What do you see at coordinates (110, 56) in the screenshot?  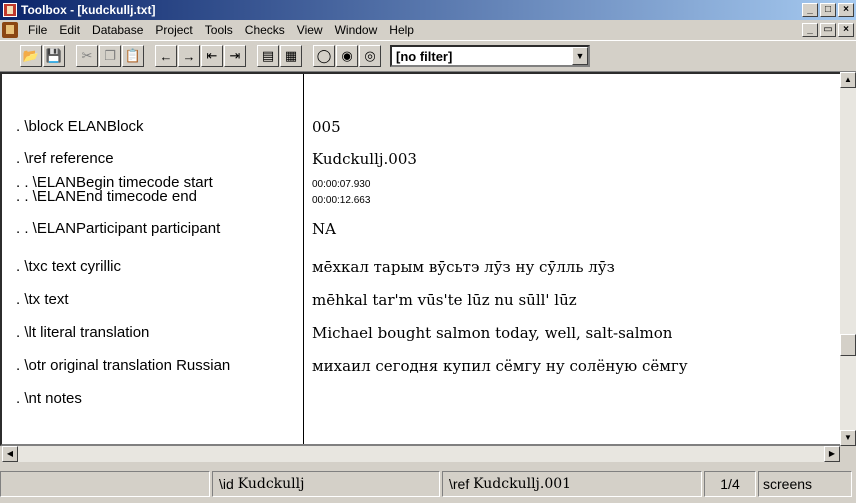 I see `copy-icon: ❐` at bounding box center [110, 56].